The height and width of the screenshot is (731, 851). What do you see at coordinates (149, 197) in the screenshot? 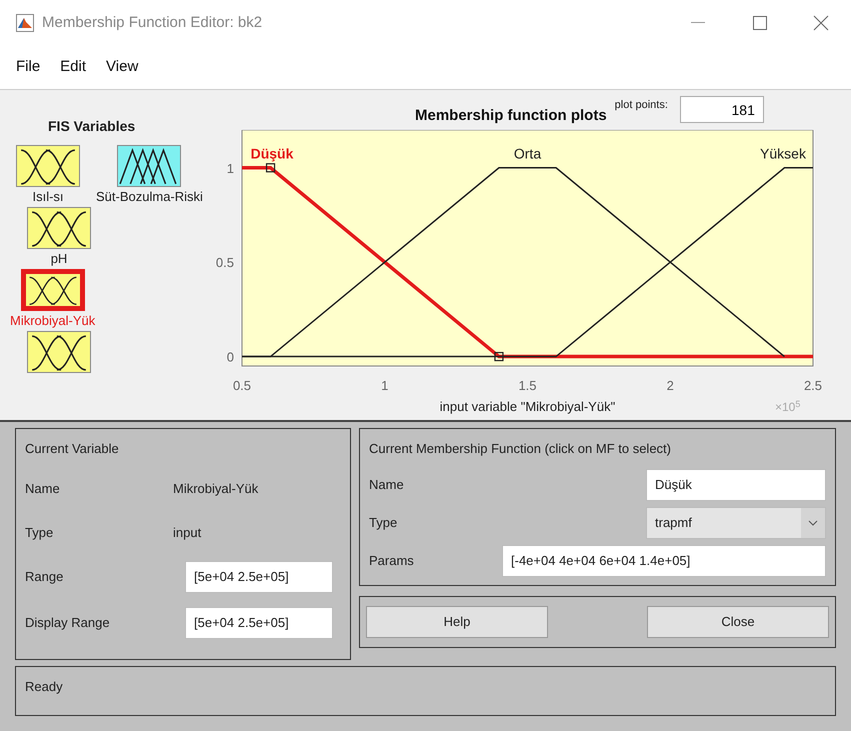
I see `variable-label: Süt-Bozulma-Riski` at bounding box center [149, 197].